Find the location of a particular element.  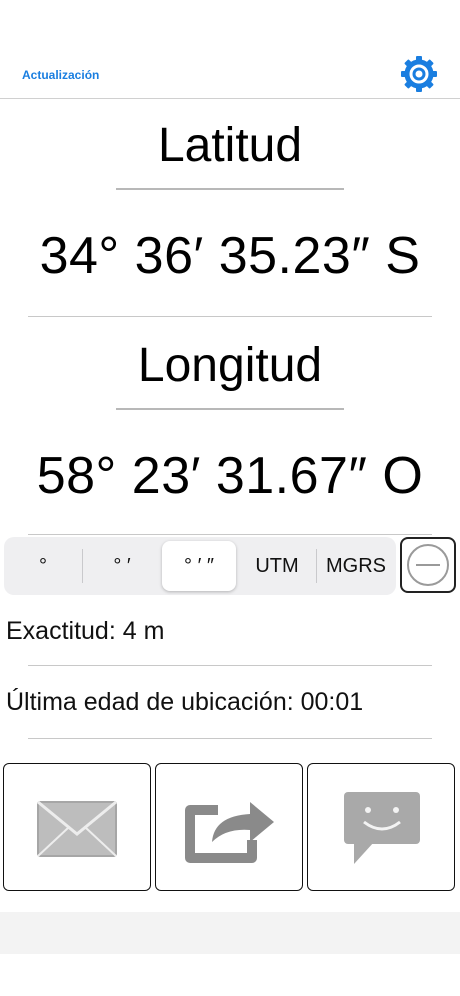

gear-icon is located at coordinates (419, 74).